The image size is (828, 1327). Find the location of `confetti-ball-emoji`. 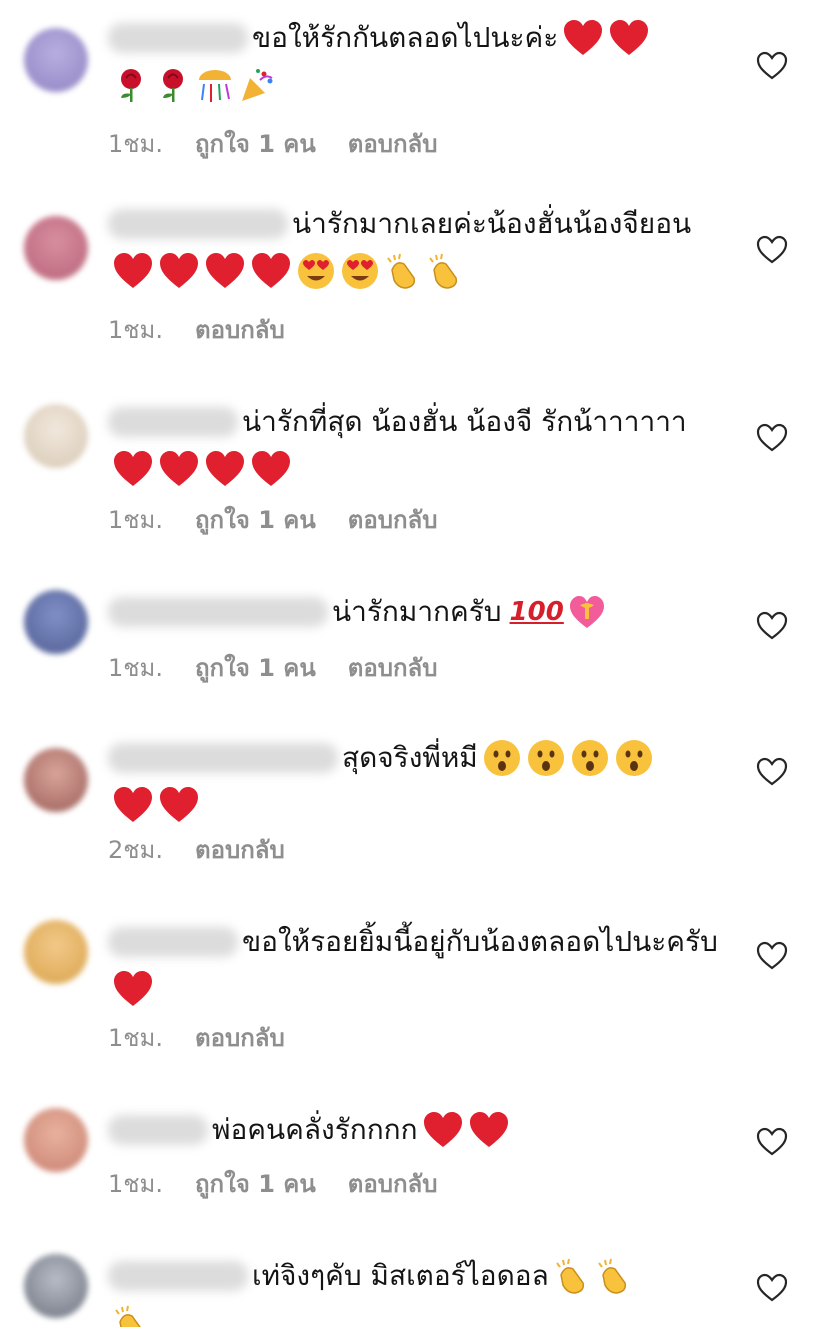

confetti-ball-emoji is located at coordinates (215, 85).